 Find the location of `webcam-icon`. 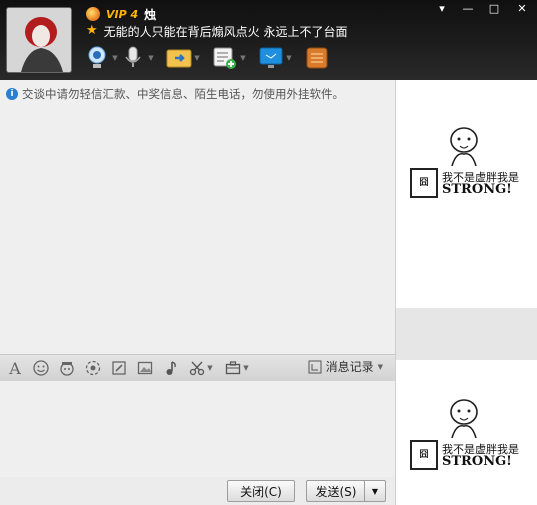

webcam-icon is located at coordinates (97, 57).